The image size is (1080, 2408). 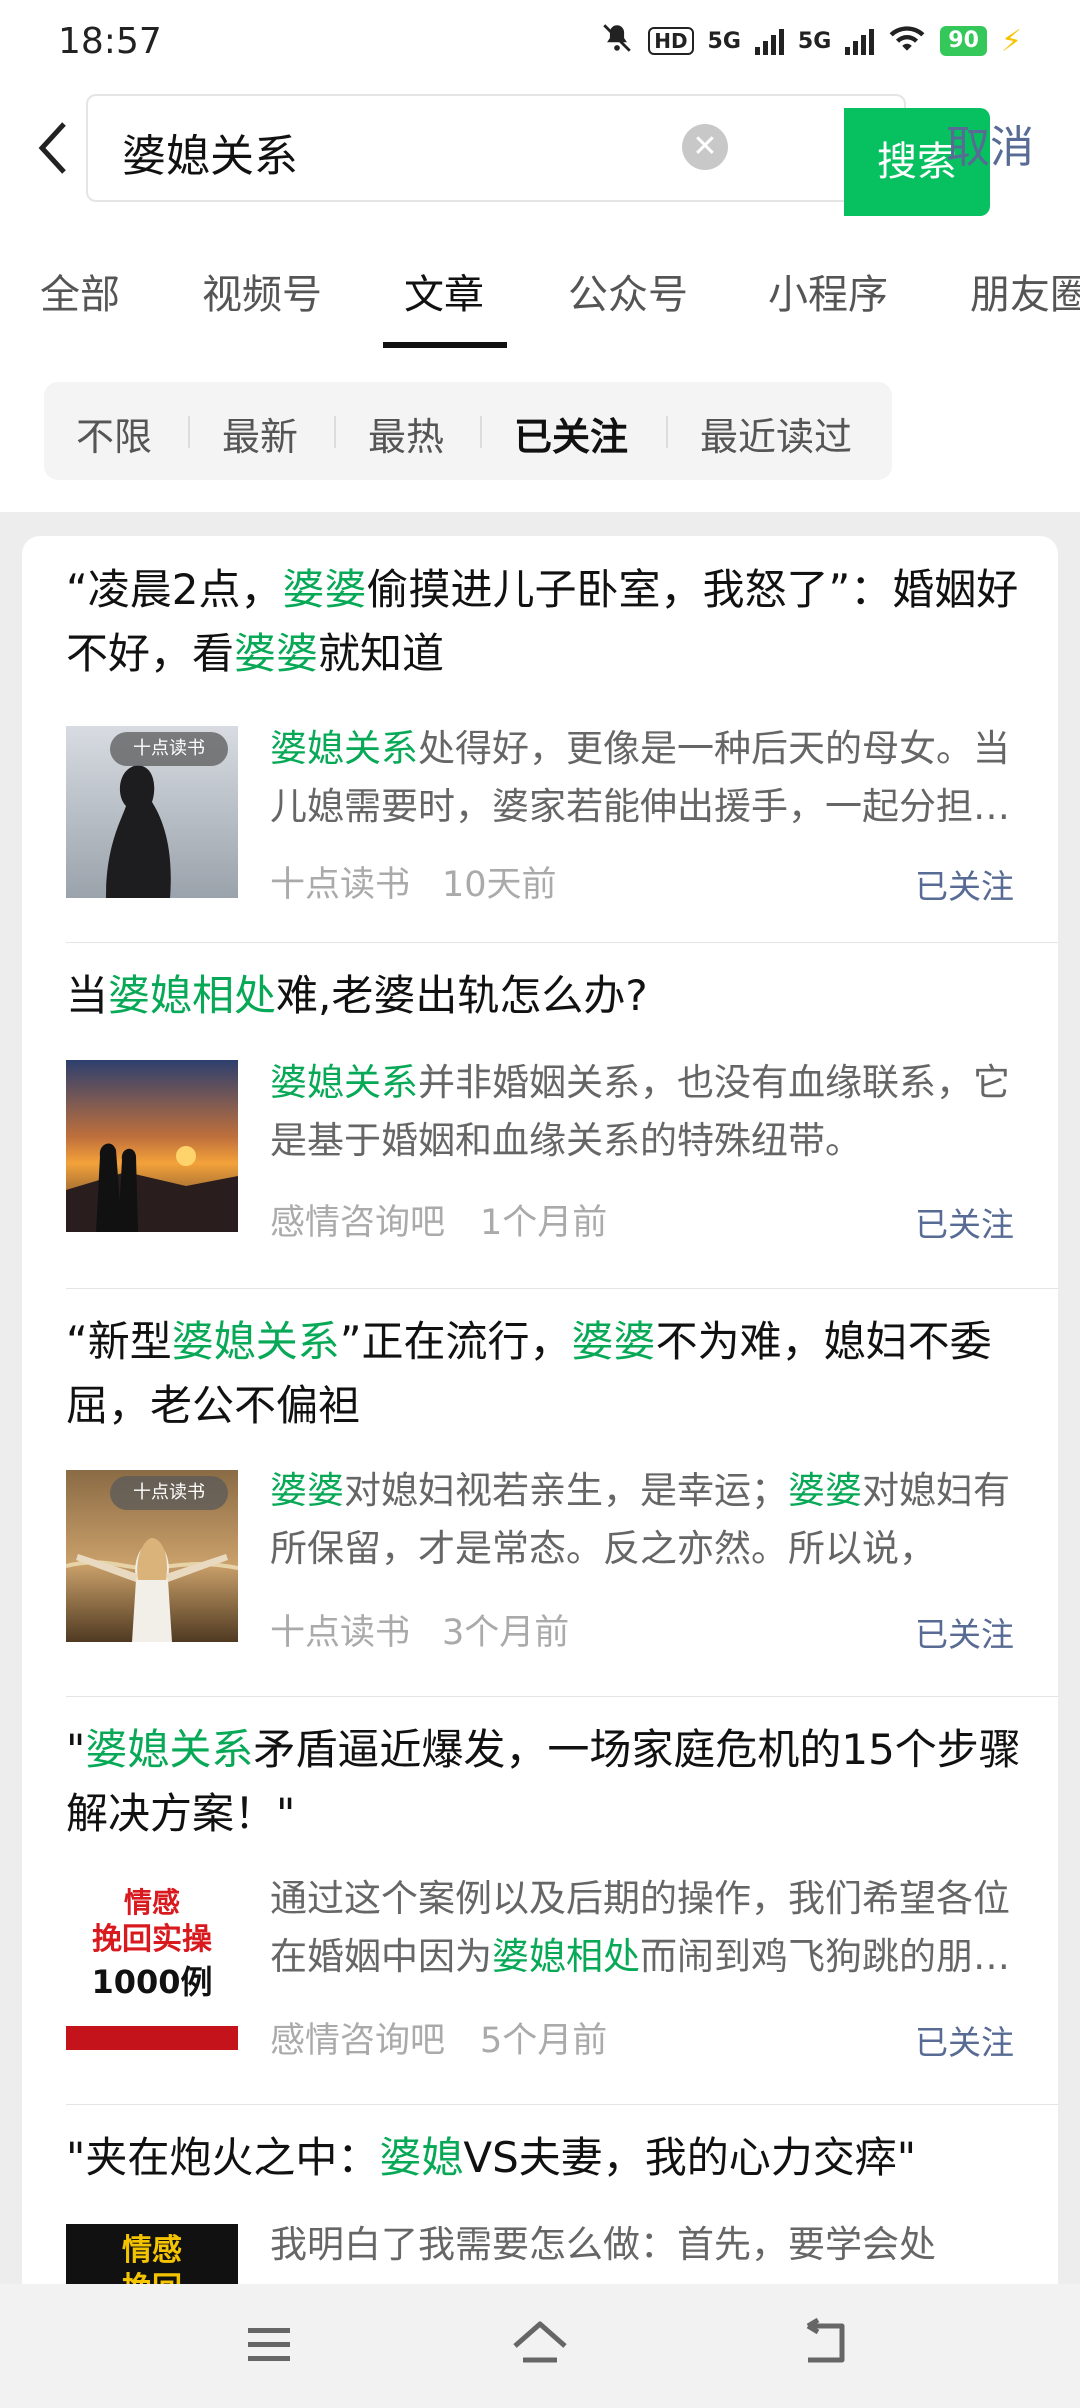 I want to click on home-icon, so click(x=540, y=2344).